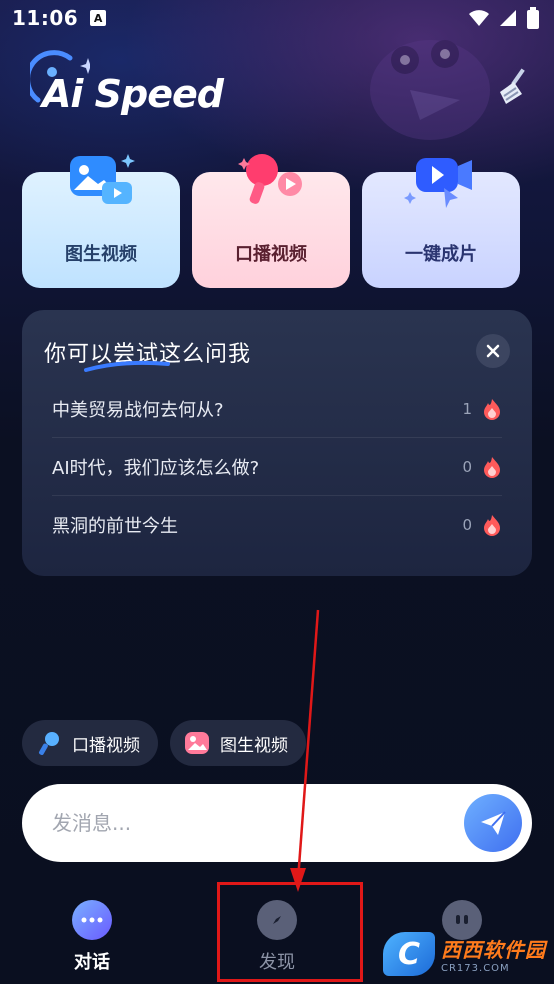 The width and height of the screenshot is (554, 984). I want to click on app-logo: Ai Speed, so click(127, 85).